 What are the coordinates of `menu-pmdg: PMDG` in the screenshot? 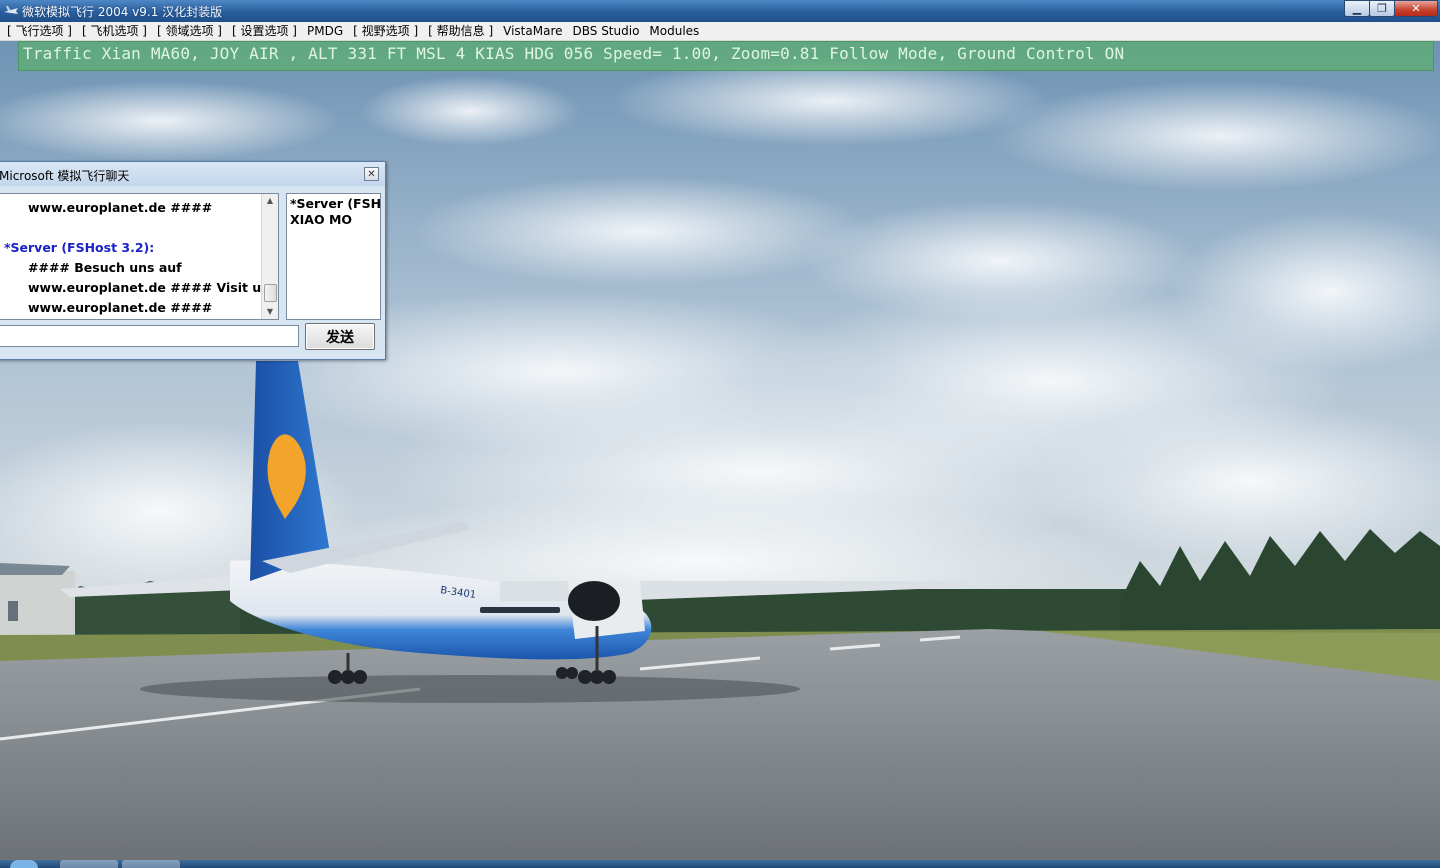 It's located at (325, 31).